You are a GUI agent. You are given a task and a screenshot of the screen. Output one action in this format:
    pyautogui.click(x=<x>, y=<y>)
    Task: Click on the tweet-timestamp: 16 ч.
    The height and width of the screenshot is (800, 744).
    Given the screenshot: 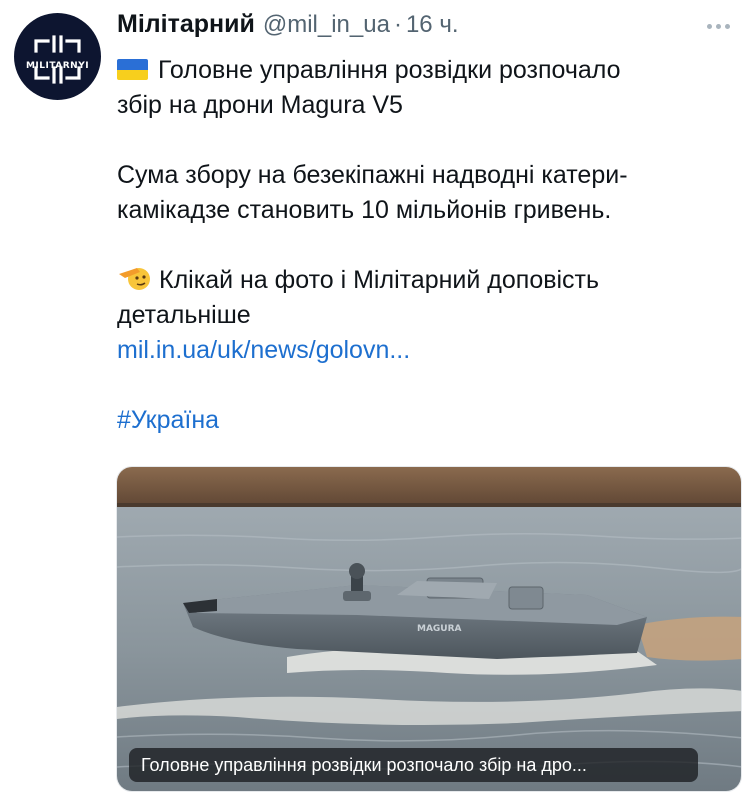 What is the action you would take?
    pyautogui.click(x=432, y=25)
    